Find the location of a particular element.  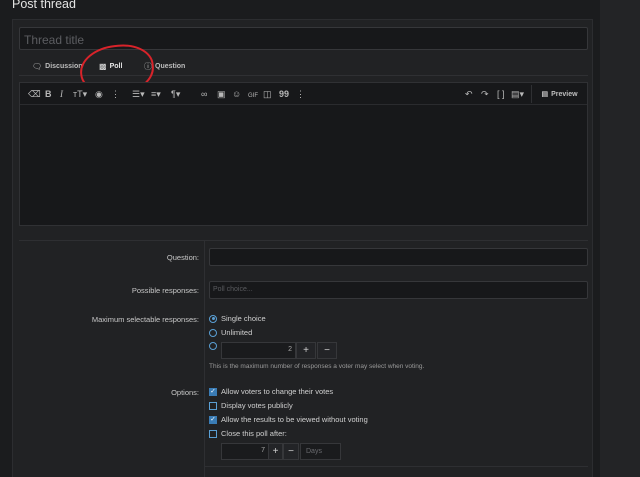

responses-label: Possible responses: is located at coordinates (165, 290).